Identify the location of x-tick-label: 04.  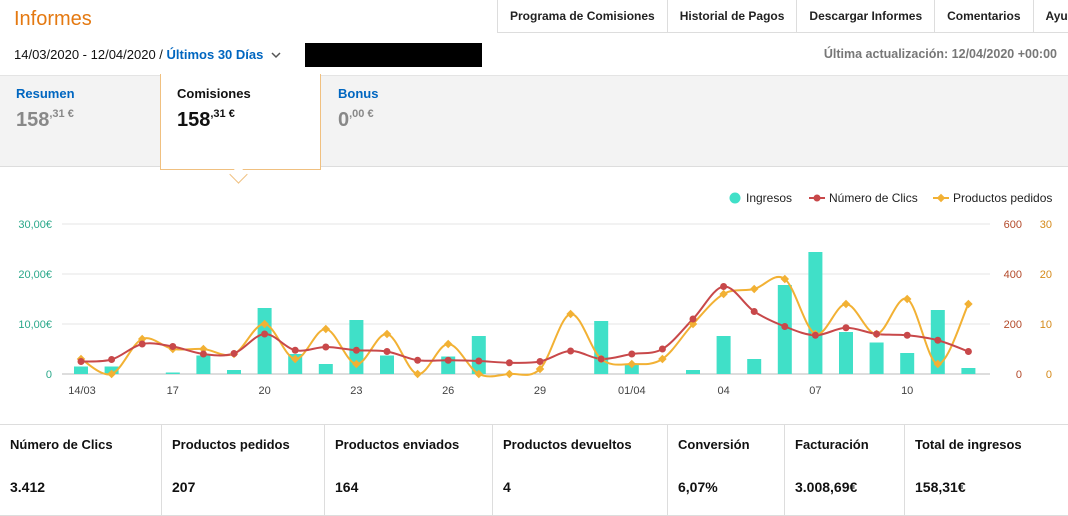
(723, 391).